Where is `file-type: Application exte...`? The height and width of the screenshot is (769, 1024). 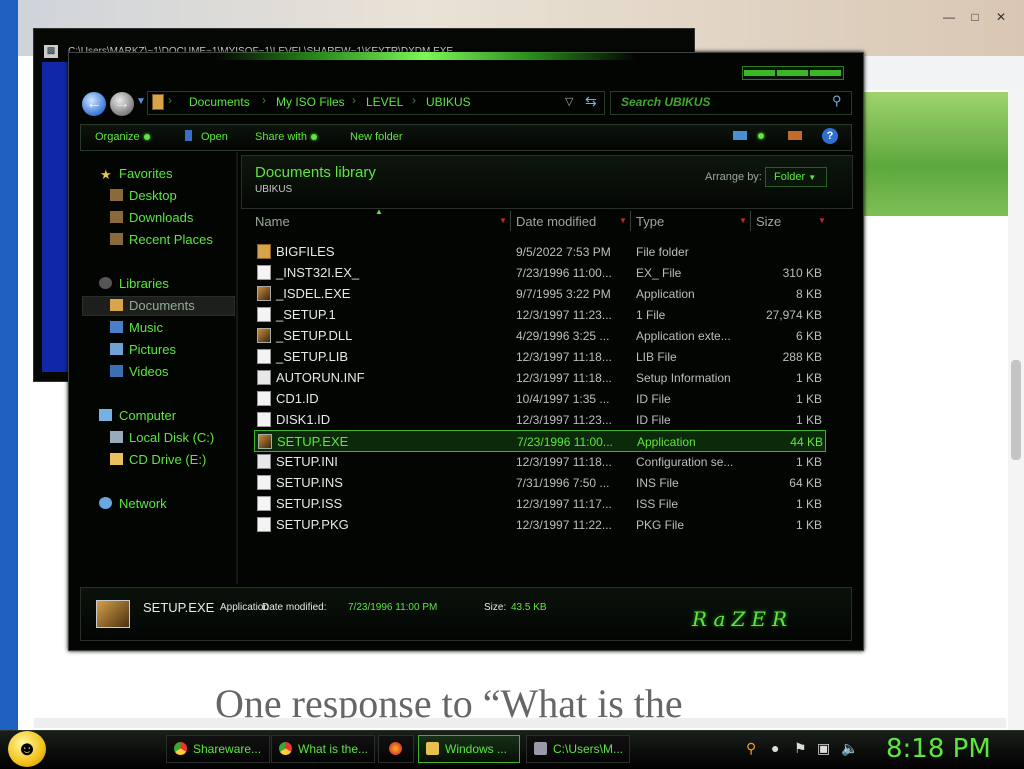 file-type: Application exte... is located at coordinates (683, 336).